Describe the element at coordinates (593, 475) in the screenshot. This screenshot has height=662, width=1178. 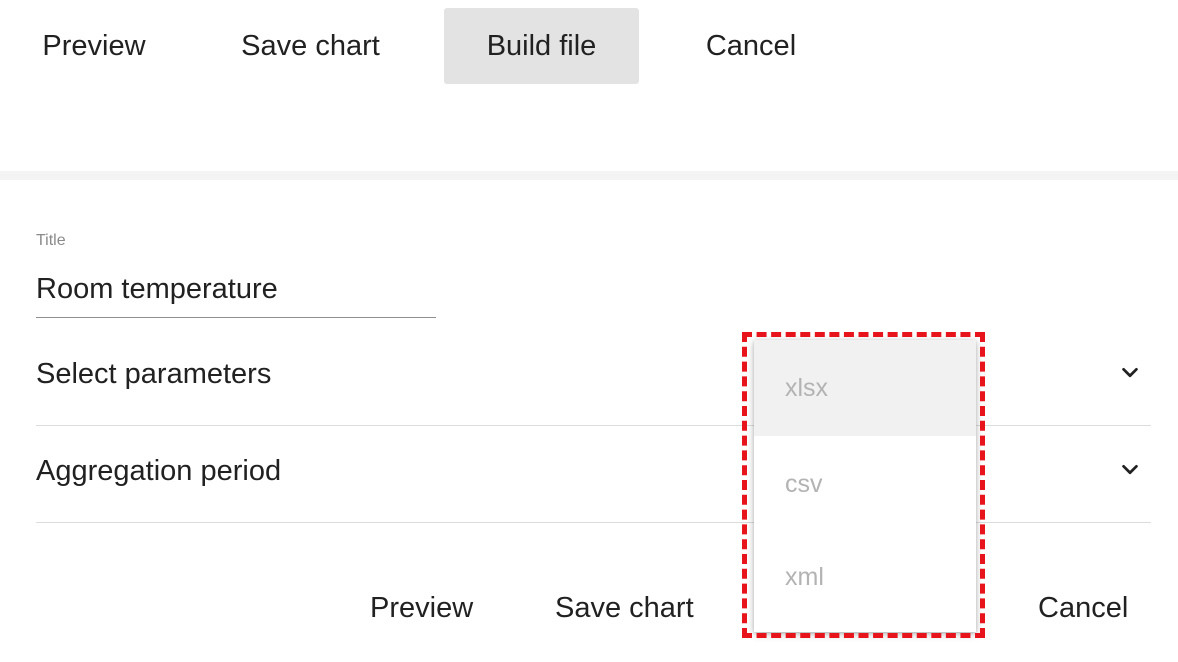
I see `aggregation-period-dropdown: Aggregation period` at that location.